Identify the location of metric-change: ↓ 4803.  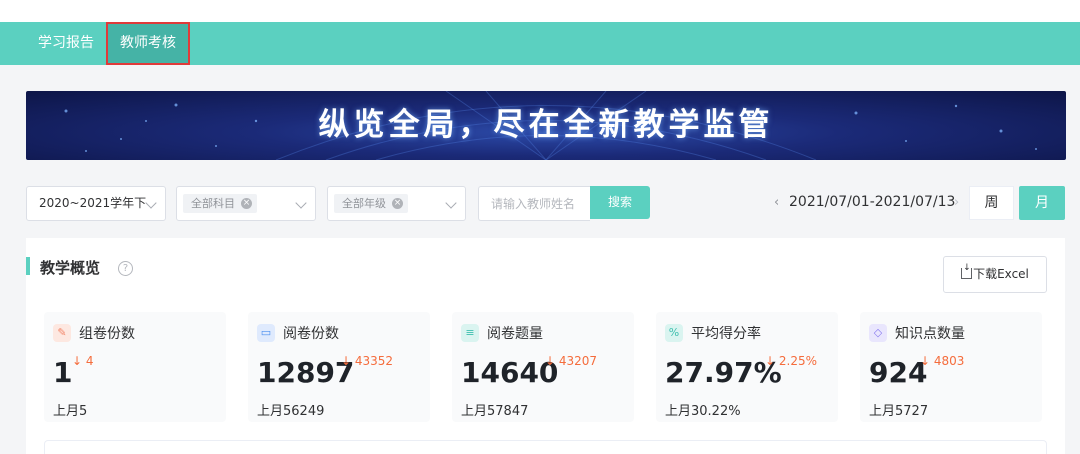
(942, 361).